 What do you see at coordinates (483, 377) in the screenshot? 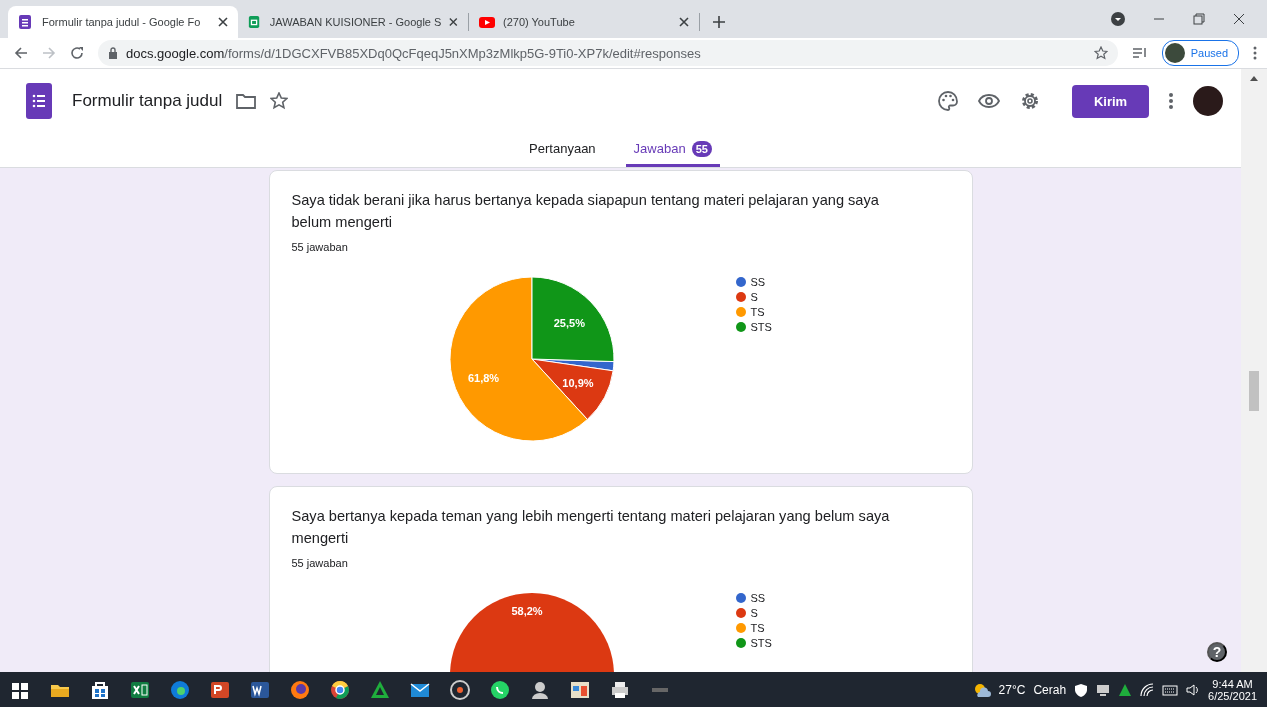
I see `slice-label: 61,8%` at bounding box center [483, 377].